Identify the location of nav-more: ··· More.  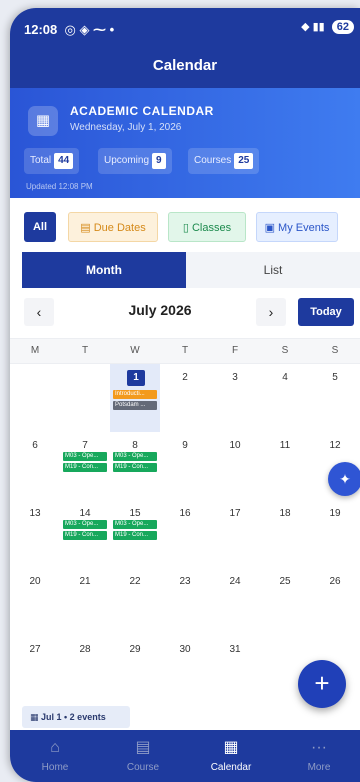
(319, 756).